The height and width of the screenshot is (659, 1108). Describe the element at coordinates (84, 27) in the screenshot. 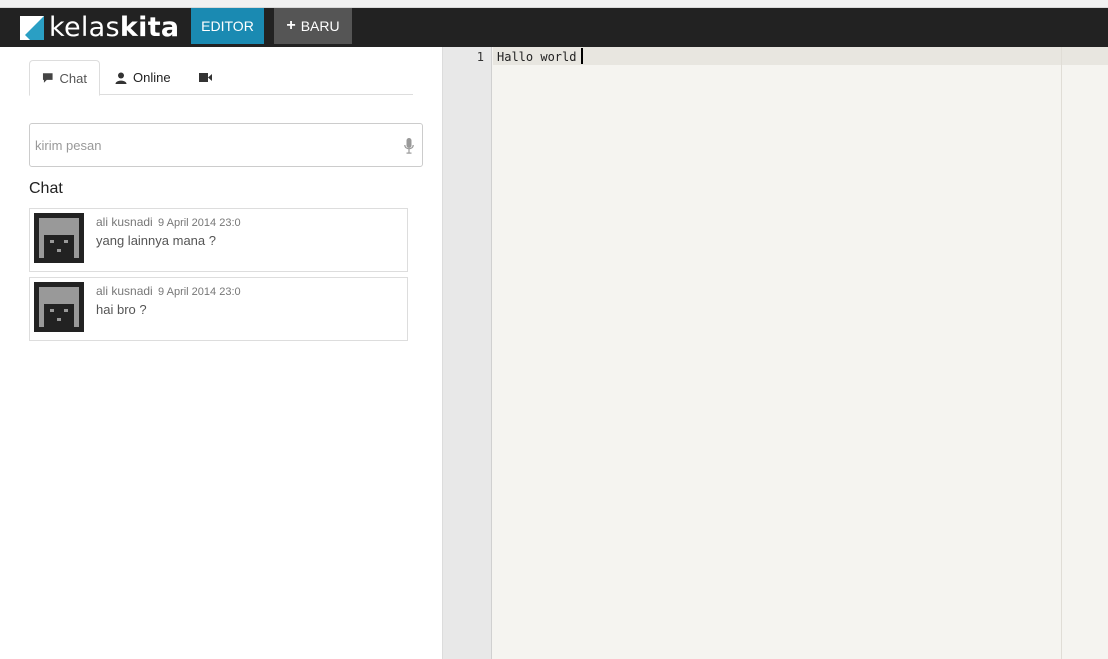

I see `brand-name-light: kelas` at that location.